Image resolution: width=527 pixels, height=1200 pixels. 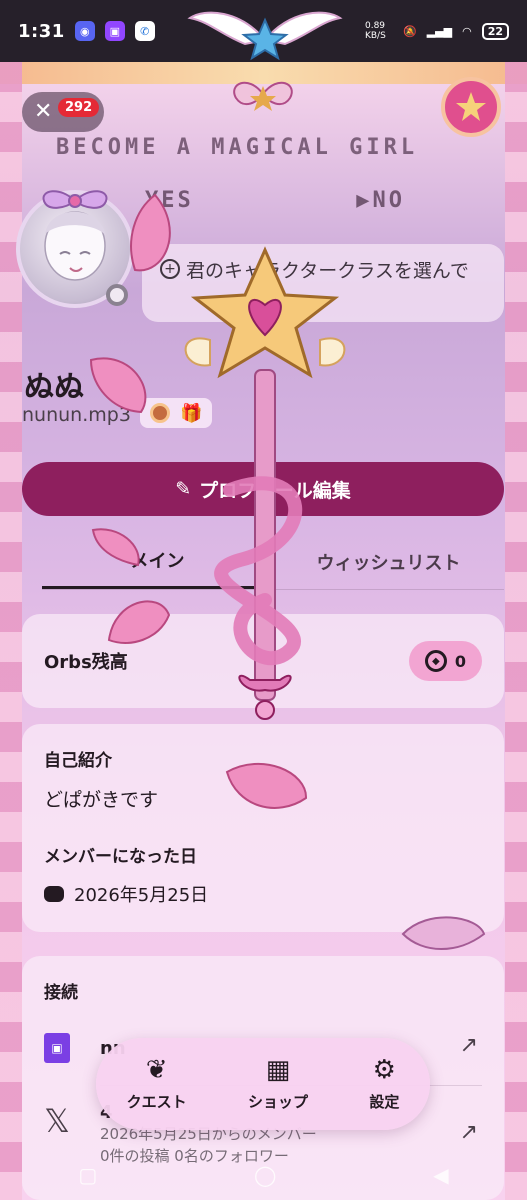 I want to click on orbs-balance-label: Orbs残高, so click(x=86, y=662).